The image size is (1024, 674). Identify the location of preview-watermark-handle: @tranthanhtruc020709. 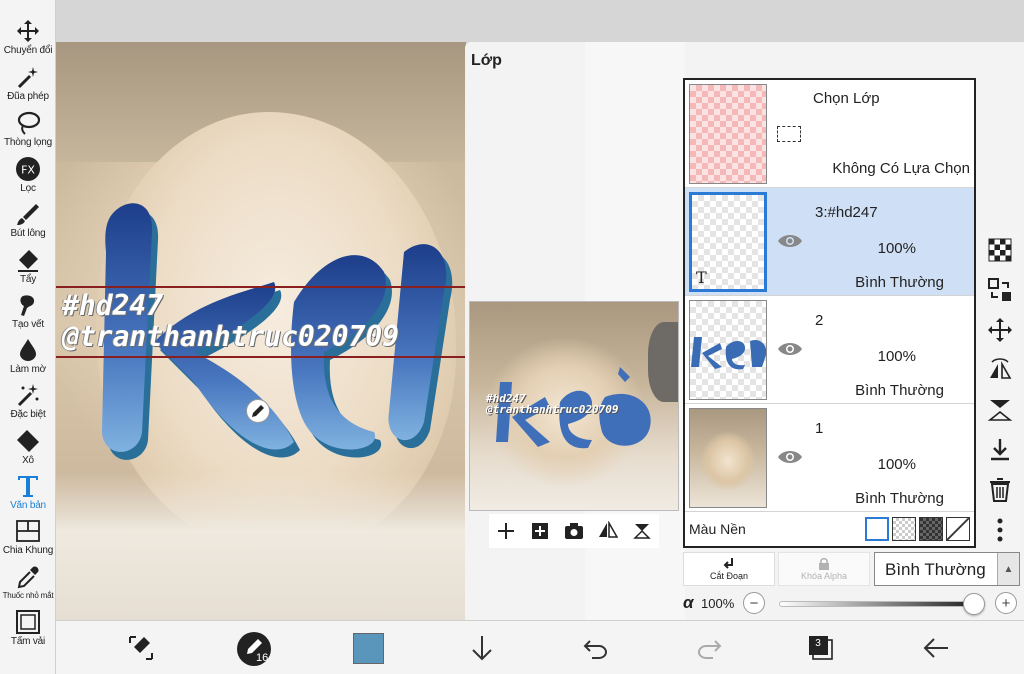
(552, 409).